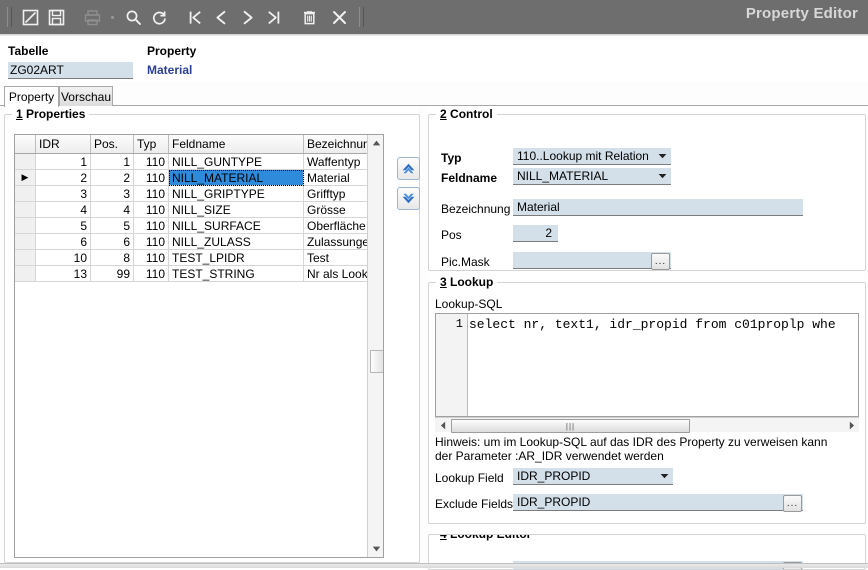 The width and height of the screenshot is (868, 570). I want to click on typ-label: Typ, so click(451, 158).